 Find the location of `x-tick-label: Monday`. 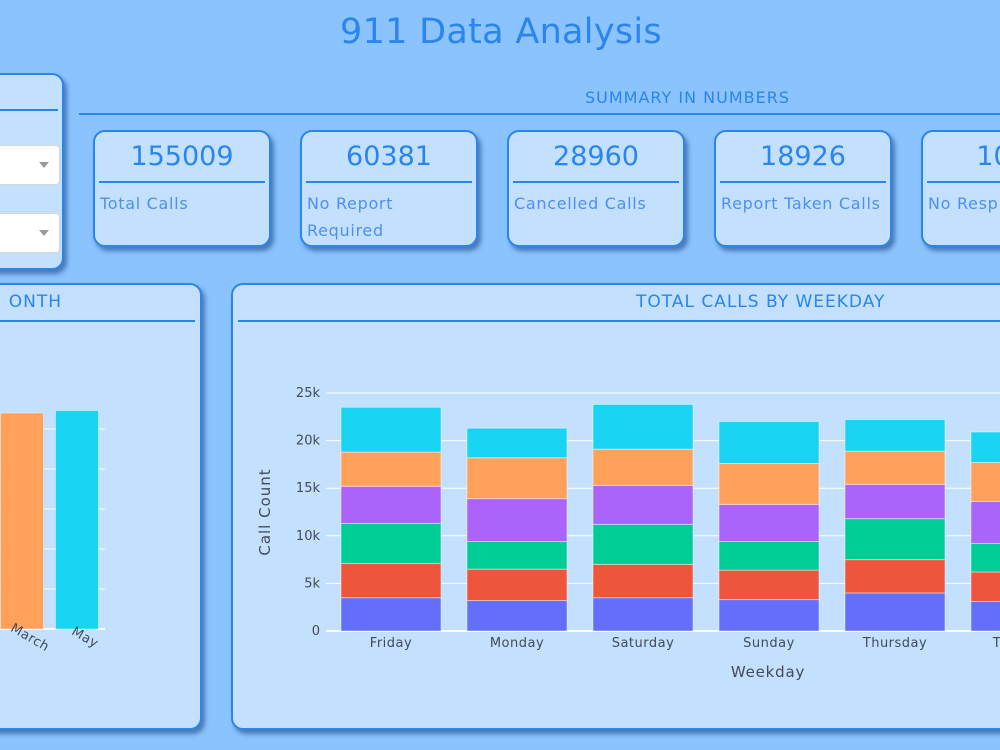

x-tick-label: Monday is located at coordinates (517, 643).